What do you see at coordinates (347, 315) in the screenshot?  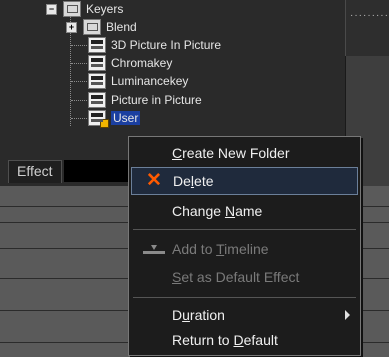 I see `submenu-arrow-icon` at bounding box center [347, 315].